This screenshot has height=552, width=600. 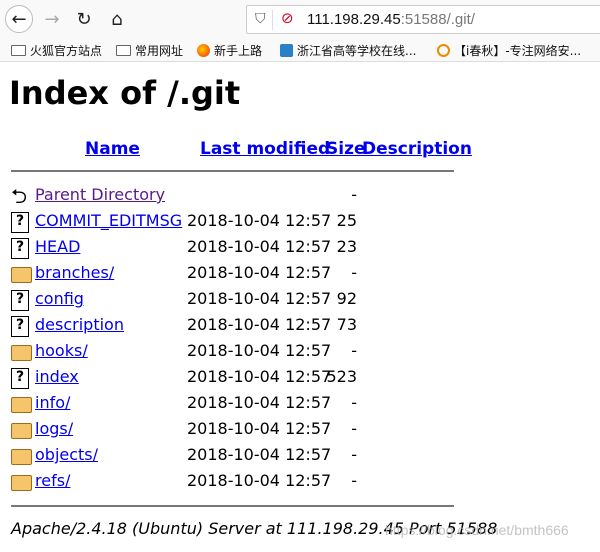 I want to click on table-row: ⮌ Parent Directory -, so click(x=300, y=197).